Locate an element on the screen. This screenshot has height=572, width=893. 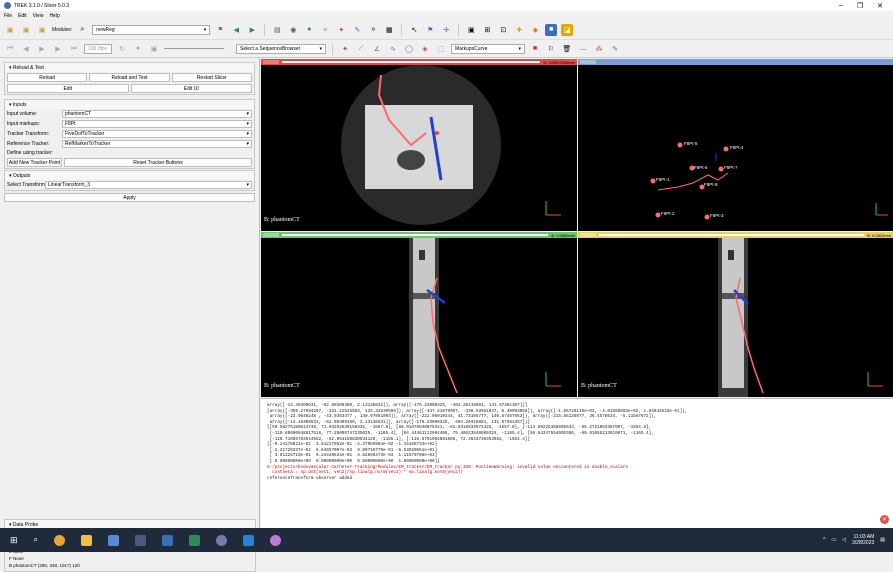
sequence-browser-selector: Select a SequenceBrowser ▾ is located at coordinates (281, 48).